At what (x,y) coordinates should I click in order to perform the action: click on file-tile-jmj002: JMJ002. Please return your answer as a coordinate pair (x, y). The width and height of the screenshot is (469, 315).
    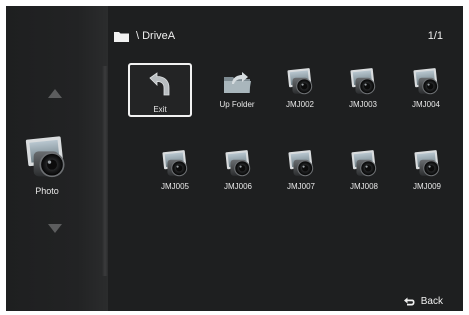
    Looking at the image, I should click on (300, 93).